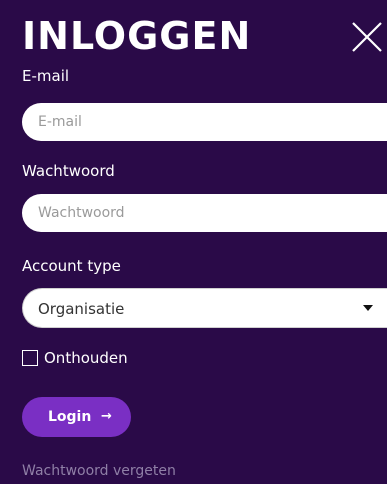 Image resolution: width=387 pixels, height=484 pixels. Describe the element at coordinates (68, 171) in the screenshot. I see `password-label: Wachtwoord` at that location.